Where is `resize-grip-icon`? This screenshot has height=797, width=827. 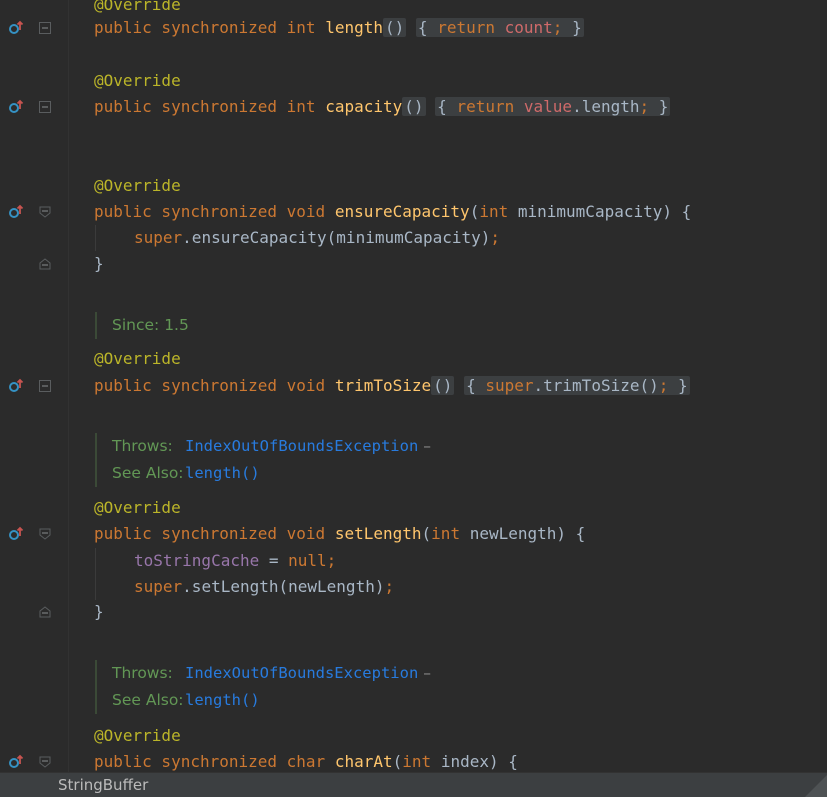
resize-grip-icon is located at coordinates (816, 786).